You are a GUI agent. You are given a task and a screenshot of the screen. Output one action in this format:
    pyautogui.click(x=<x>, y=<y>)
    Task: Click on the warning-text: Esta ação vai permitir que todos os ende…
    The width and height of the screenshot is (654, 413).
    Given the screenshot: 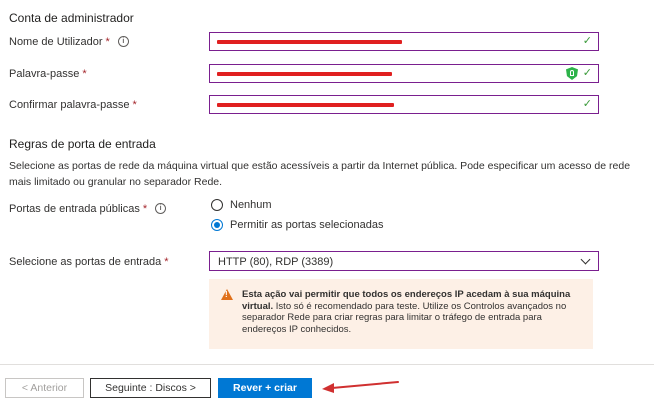 What is the action you would take?
    pyautogui.click(x=406, y=312)
    